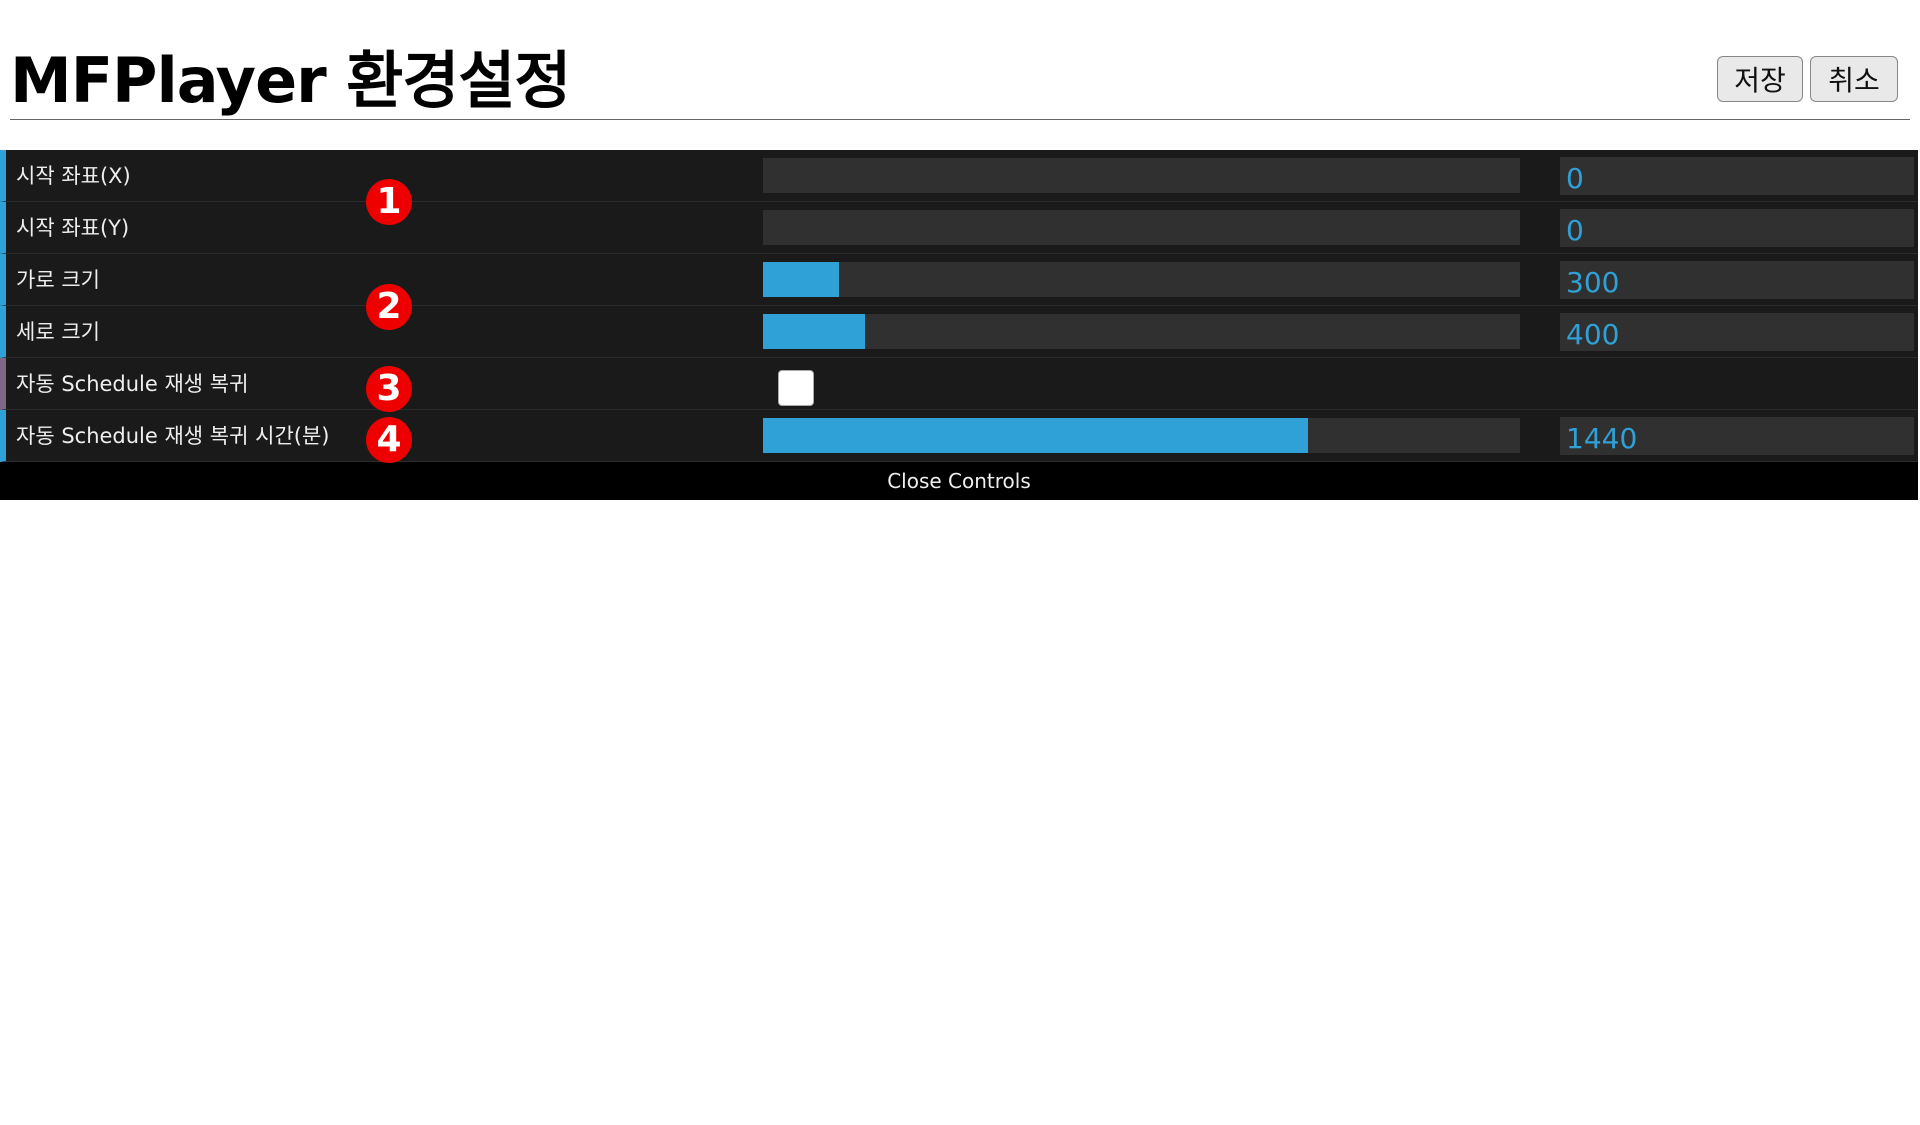 This screenshot has height=1125, width=1920. Describe the element at coordinates (58, 332) in the screenshot. I see `control-label: 세로 크기` at that location.